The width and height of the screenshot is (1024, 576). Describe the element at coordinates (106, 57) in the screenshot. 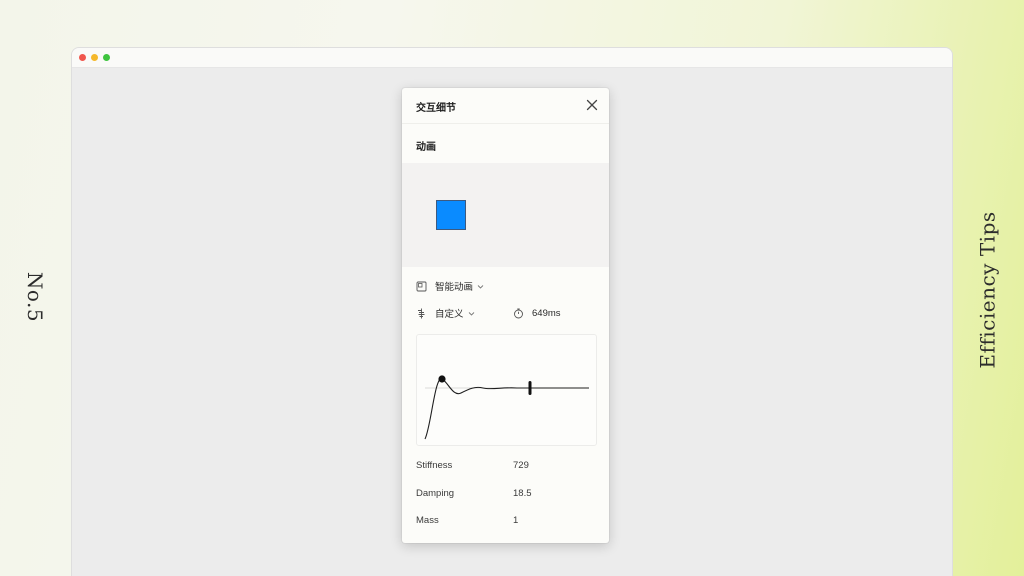

I see `maximize-window-button` at that location.